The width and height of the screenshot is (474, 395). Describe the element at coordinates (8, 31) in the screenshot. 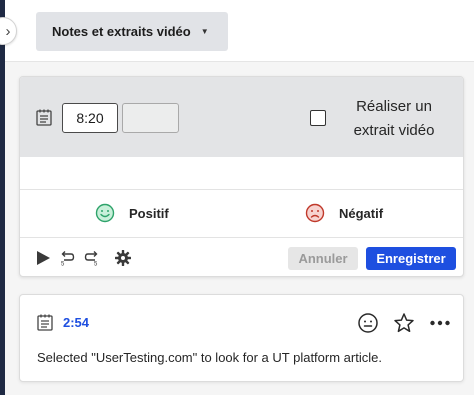

I see `chevron-right-icon: ›` at that location.